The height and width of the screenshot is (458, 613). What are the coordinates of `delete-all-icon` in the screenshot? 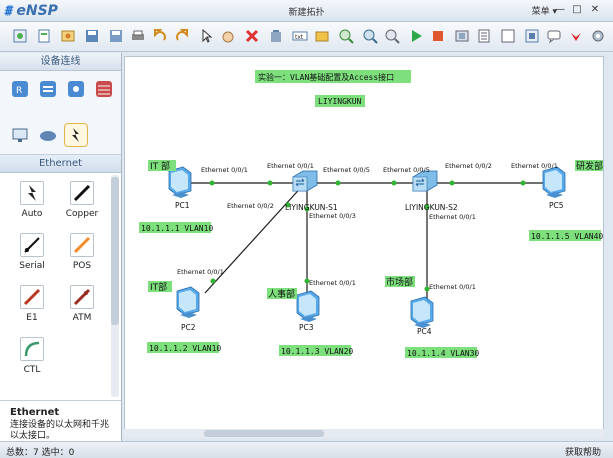 It's located at (276, 36).